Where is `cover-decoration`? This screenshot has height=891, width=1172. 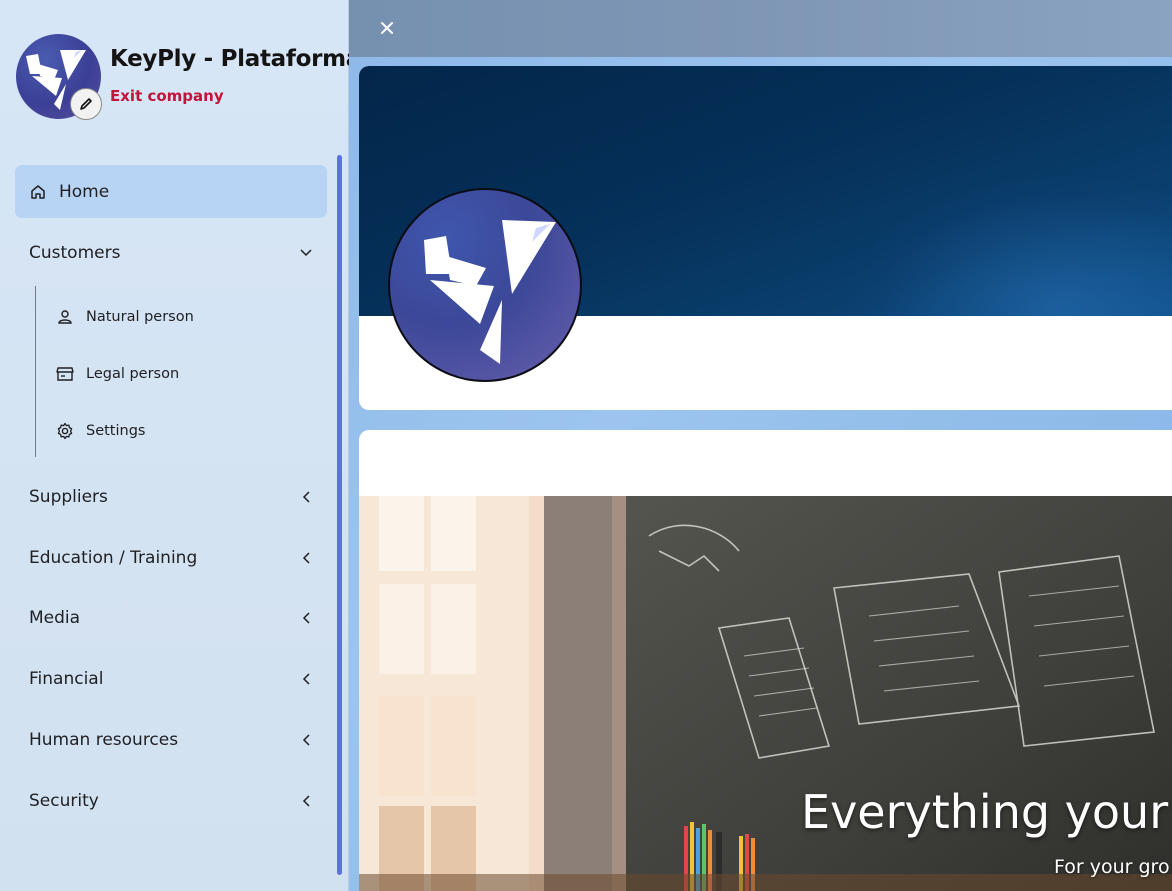 cover-decoration is located at coordinates (1010, 246).